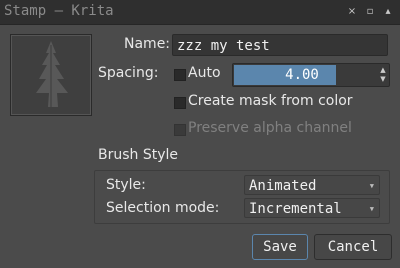 The image size is (400, 268). Describe the element at coordinates (200, 12) in the screenshot. I see `title-bar: Stamp — Krita × ▫ ▴` at that location.